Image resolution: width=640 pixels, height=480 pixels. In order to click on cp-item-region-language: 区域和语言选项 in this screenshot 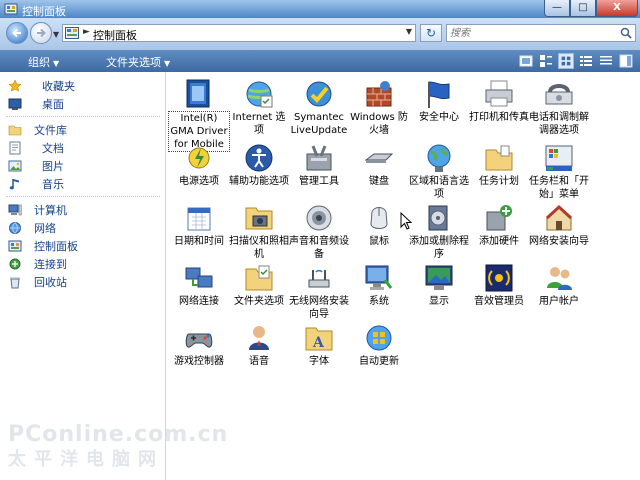, I will do `click(439, 173)`.